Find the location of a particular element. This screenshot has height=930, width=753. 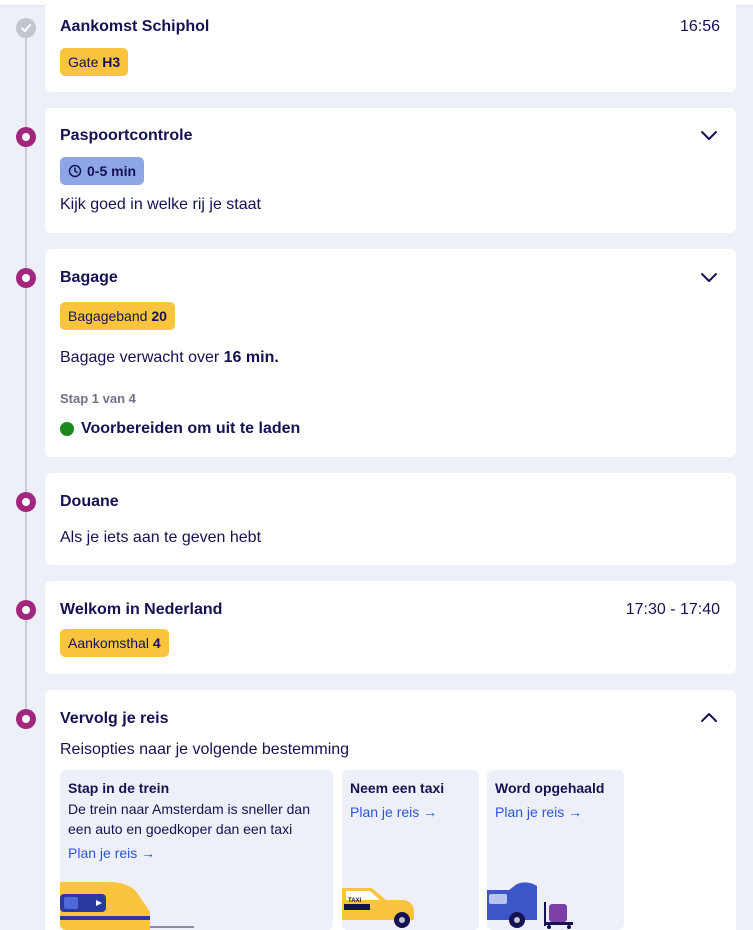

step-title: Welkom in Nederland is located at coordinates (141, 609).